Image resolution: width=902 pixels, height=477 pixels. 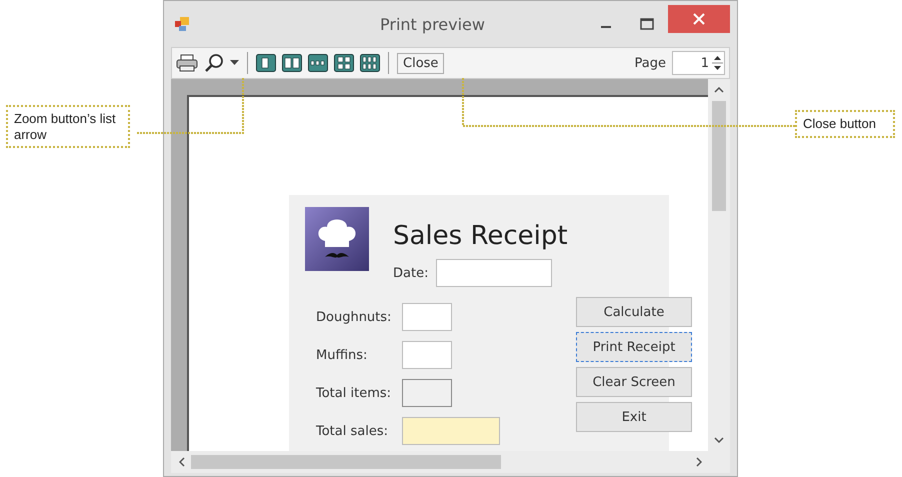 What do you see at coordinates (427, 393) in the screenshot?
I see `output-field` at bounding box center [427, 393].